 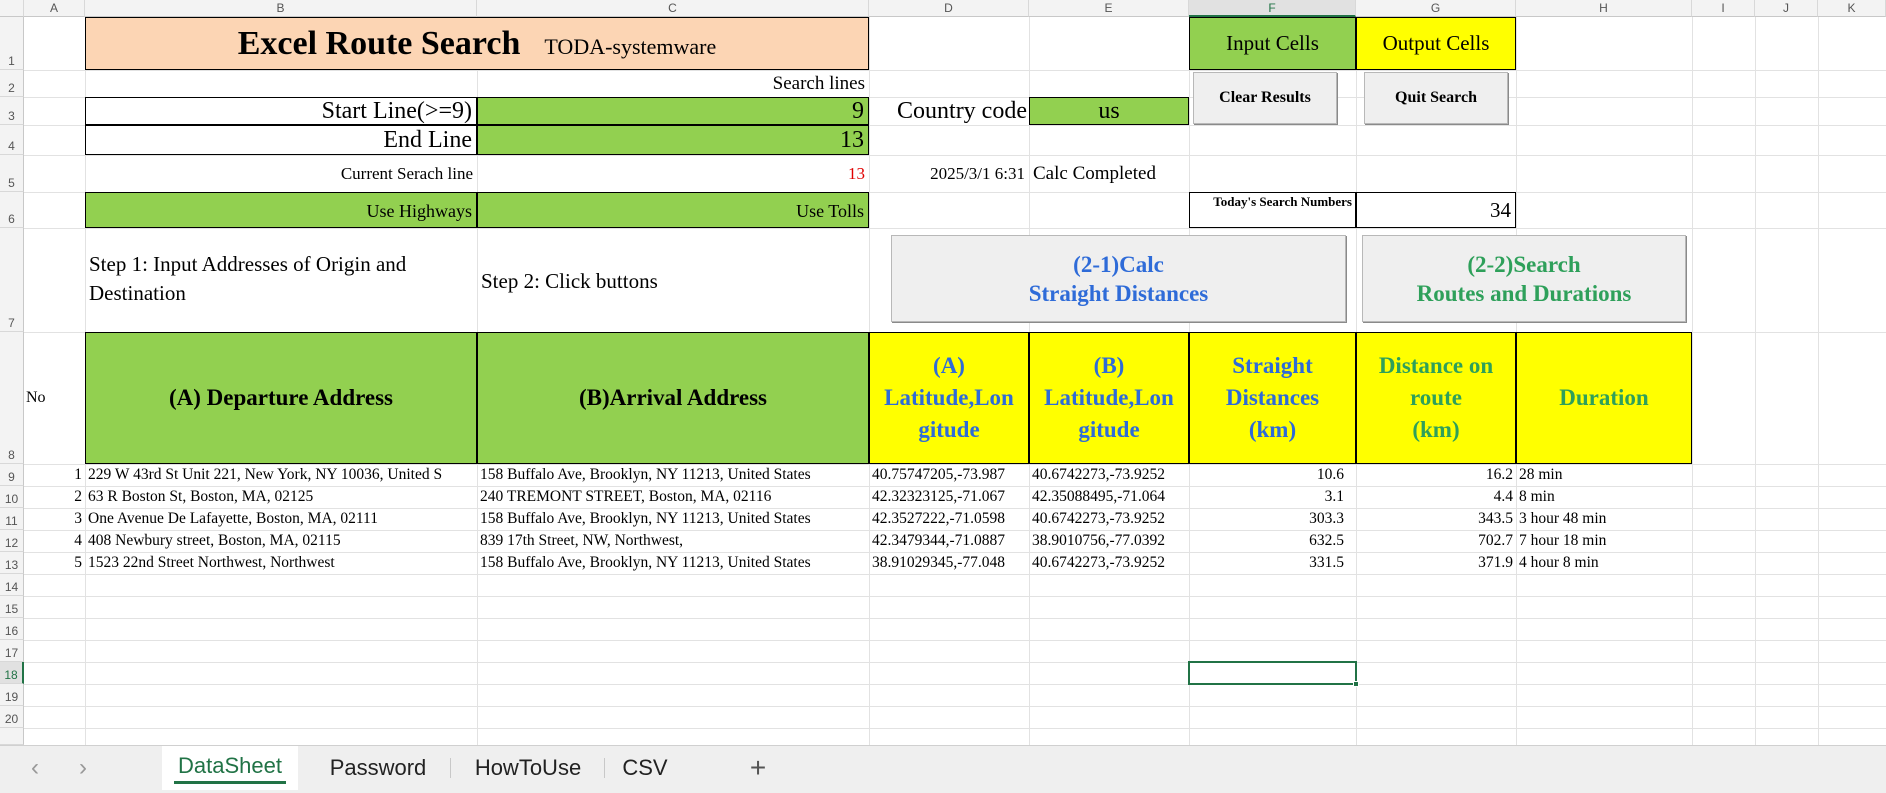 I want to click on column-header-k: K, so click(x=1852, y=8).